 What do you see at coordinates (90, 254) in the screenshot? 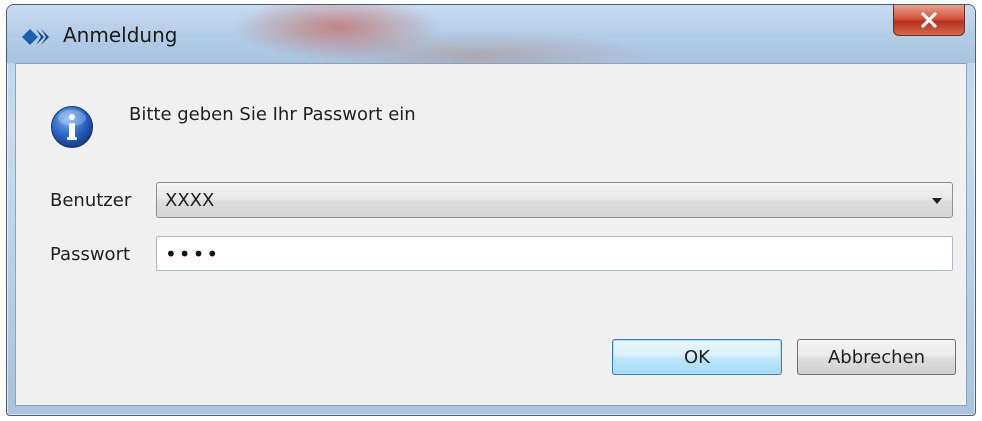
I see `password-label: Passwort` at bounding box center [90, 254].